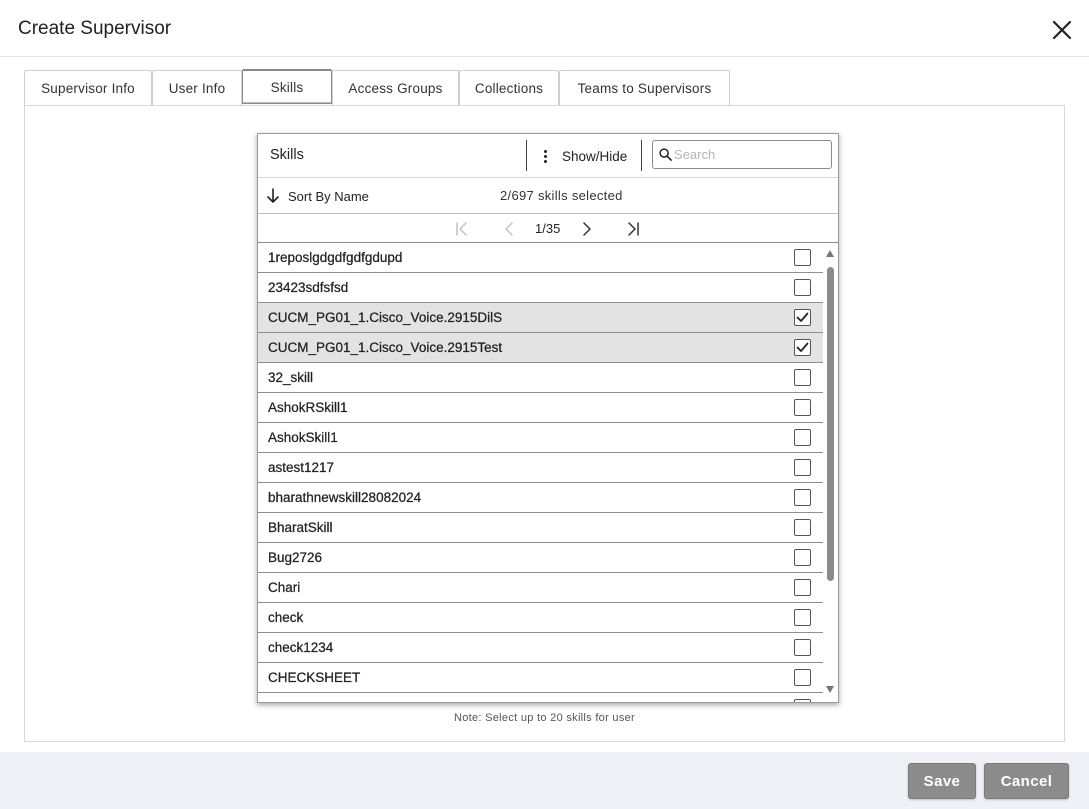 This screenshot has height=809, width=1089. I want to click on search-icon, so click(665, 154).